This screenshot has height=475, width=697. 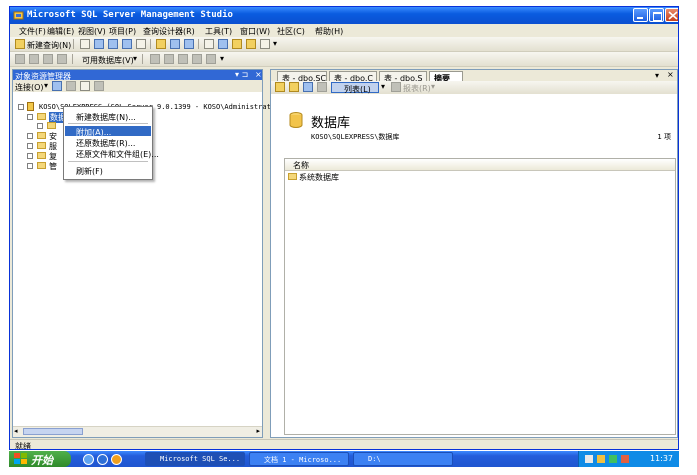 I want to click on menu-query-designer: 查询设计器(R), so click(x=169, y=31).